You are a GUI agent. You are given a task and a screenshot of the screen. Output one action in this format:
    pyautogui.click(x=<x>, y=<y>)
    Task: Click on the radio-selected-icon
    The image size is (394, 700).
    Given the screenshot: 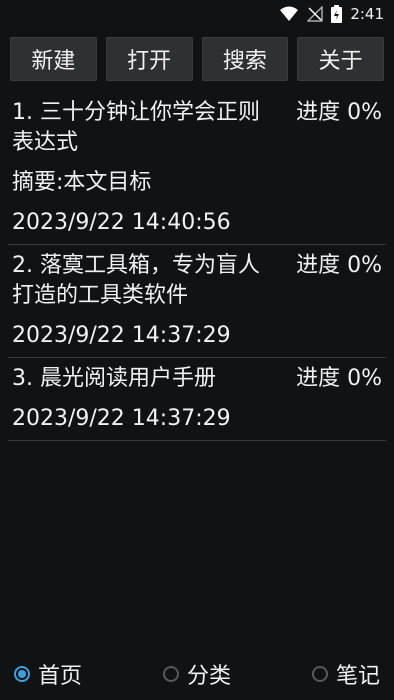 What is the action you would take?
    pyautogui.click(x=22, y=674)
    